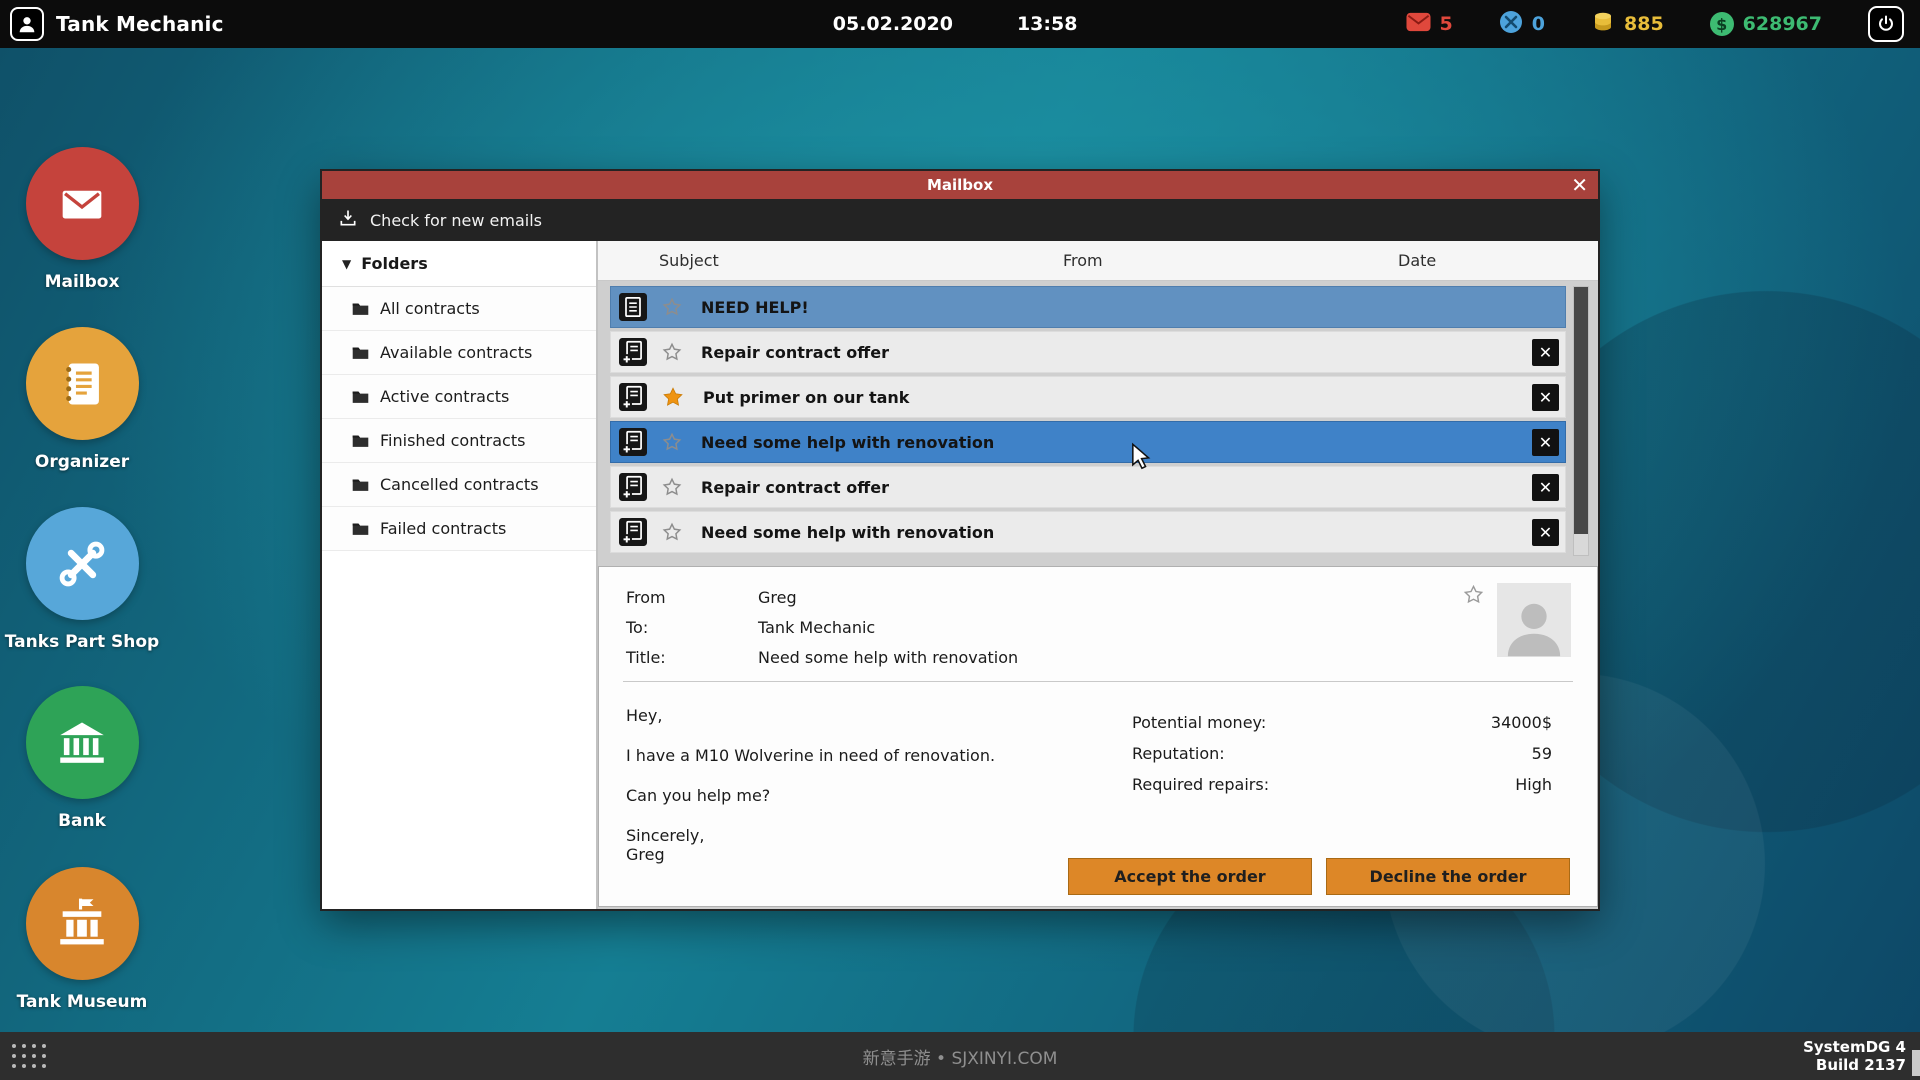 This screenshot has width=1920, height=1080. Describe the element at coordinates (1473, 596) in the screenshot. I see `star-icon` at that location.